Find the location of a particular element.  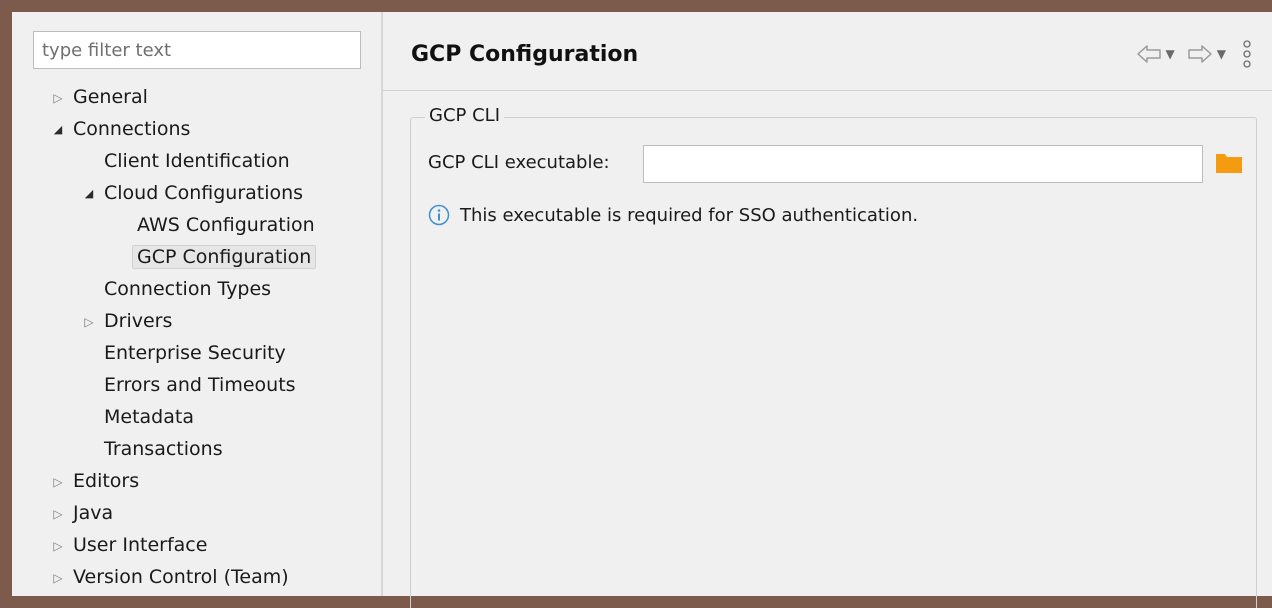

page-navigation-toolbar: ▼ ▼ is located at coordinates (1194, 54).